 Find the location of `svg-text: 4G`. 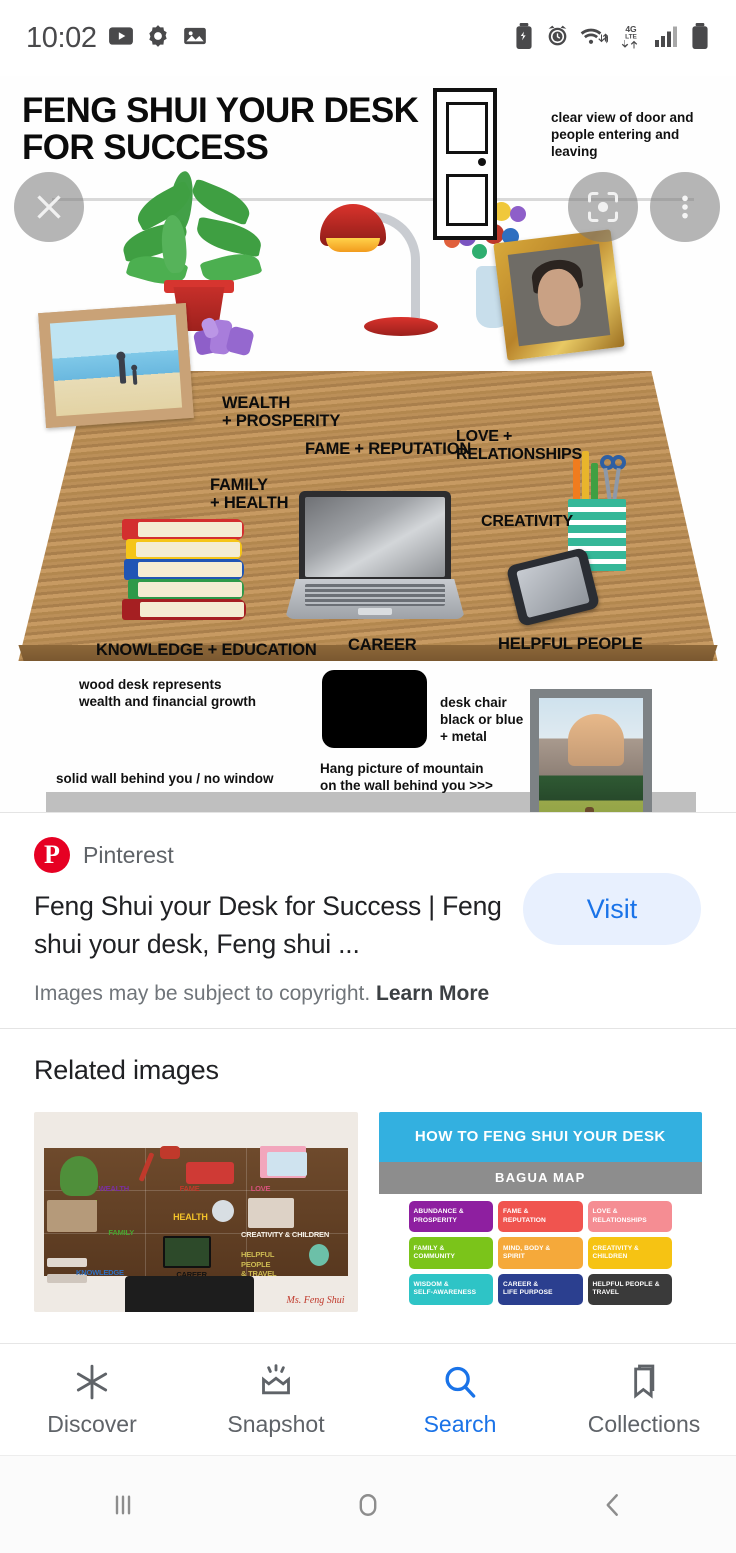

svg-text: 4G is located at coordinates (631, 29).